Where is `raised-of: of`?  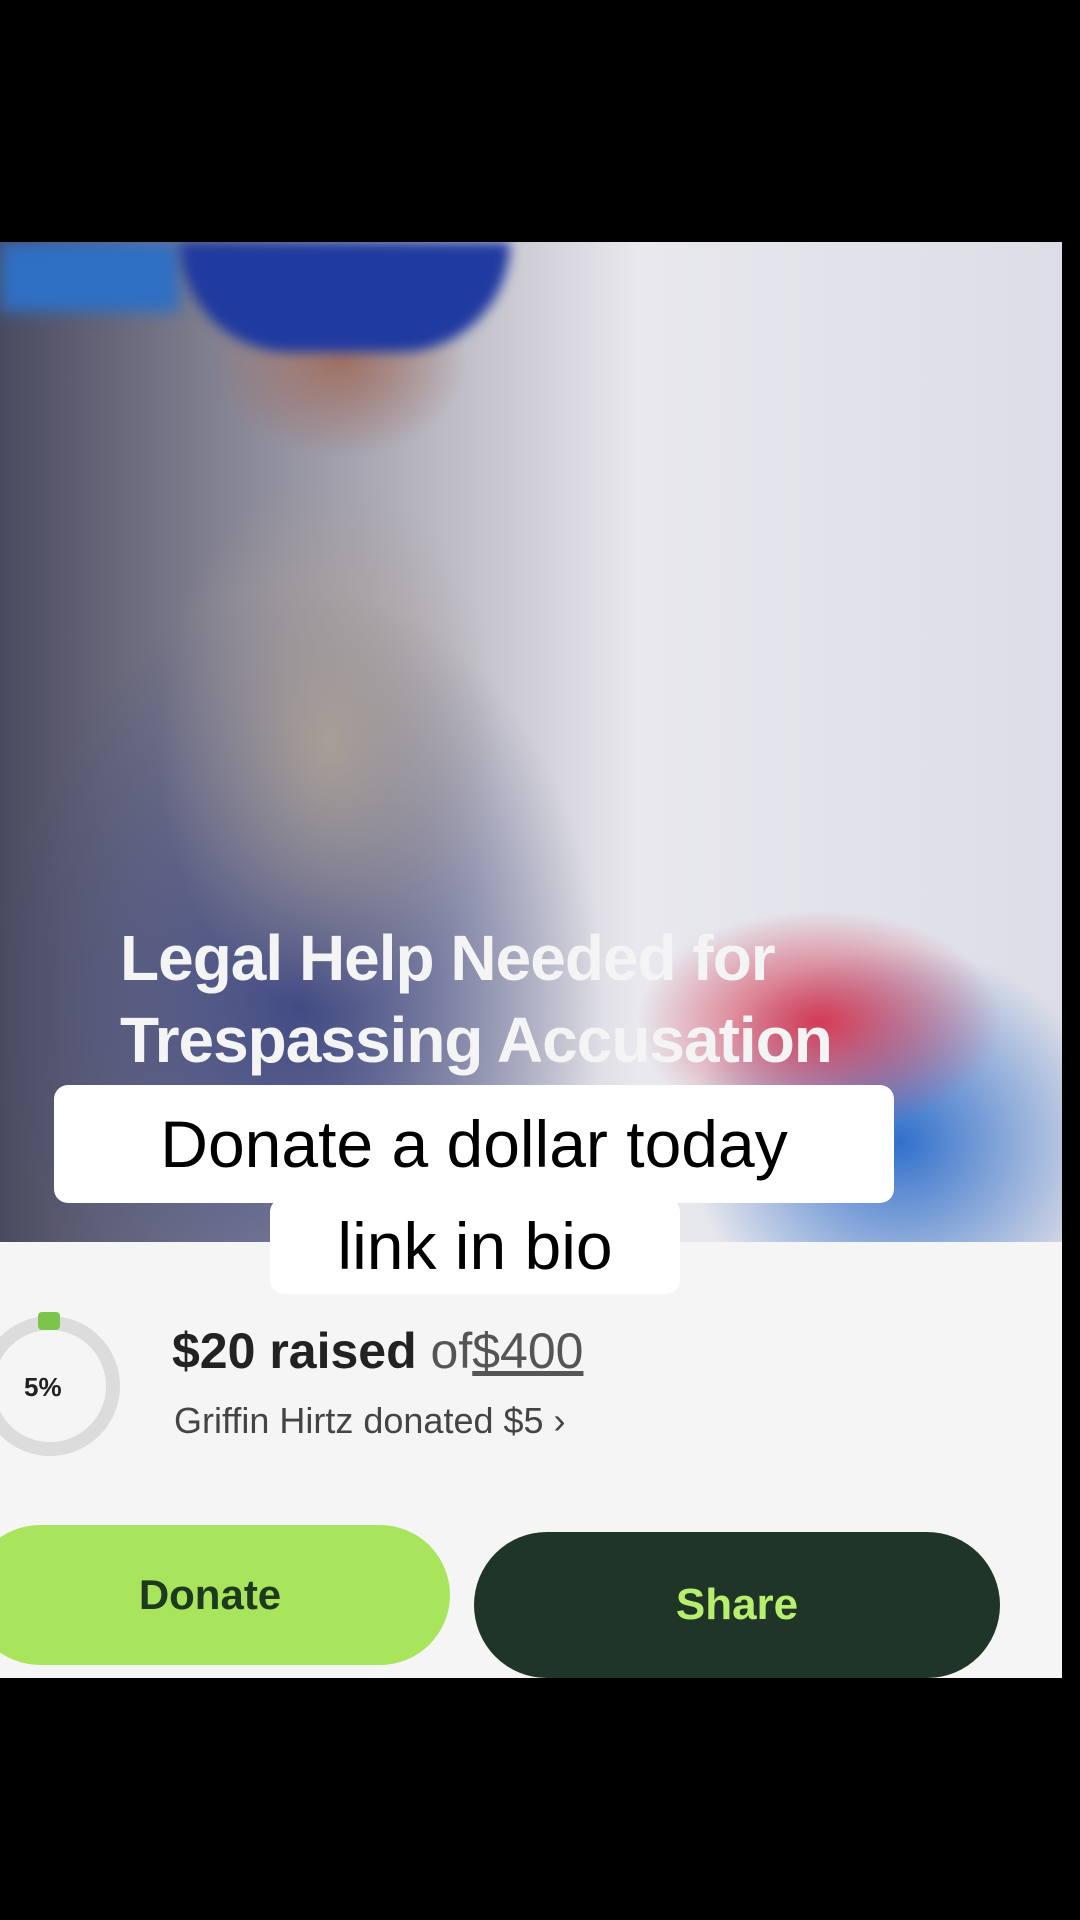
raised-of: of is located at coordinates (451, 1351).